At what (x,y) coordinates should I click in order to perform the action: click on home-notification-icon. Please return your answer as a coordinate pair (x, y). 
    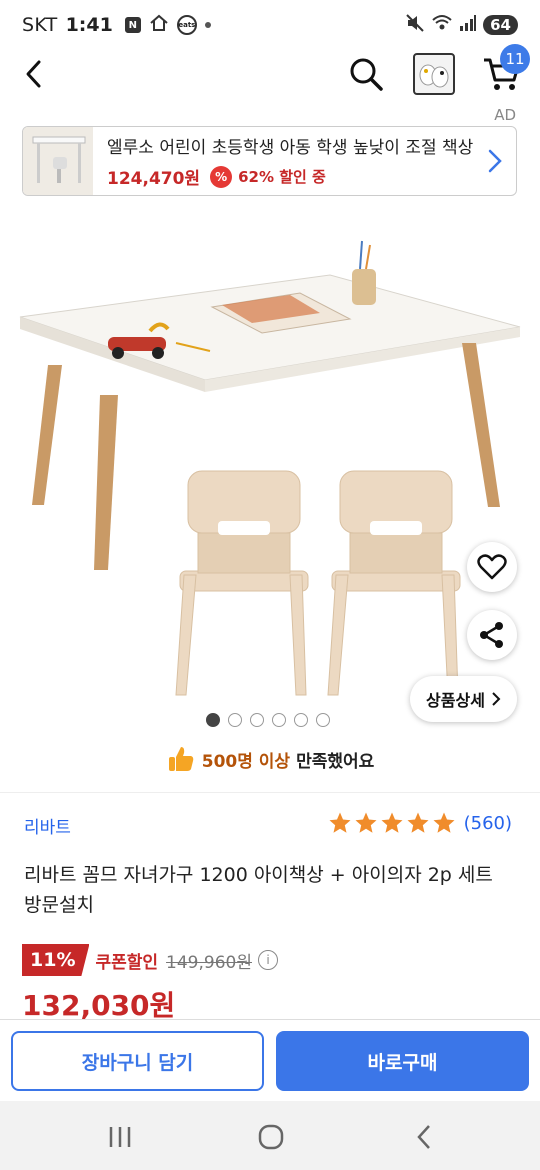
    Looking at the image, I should click on (159, 25).